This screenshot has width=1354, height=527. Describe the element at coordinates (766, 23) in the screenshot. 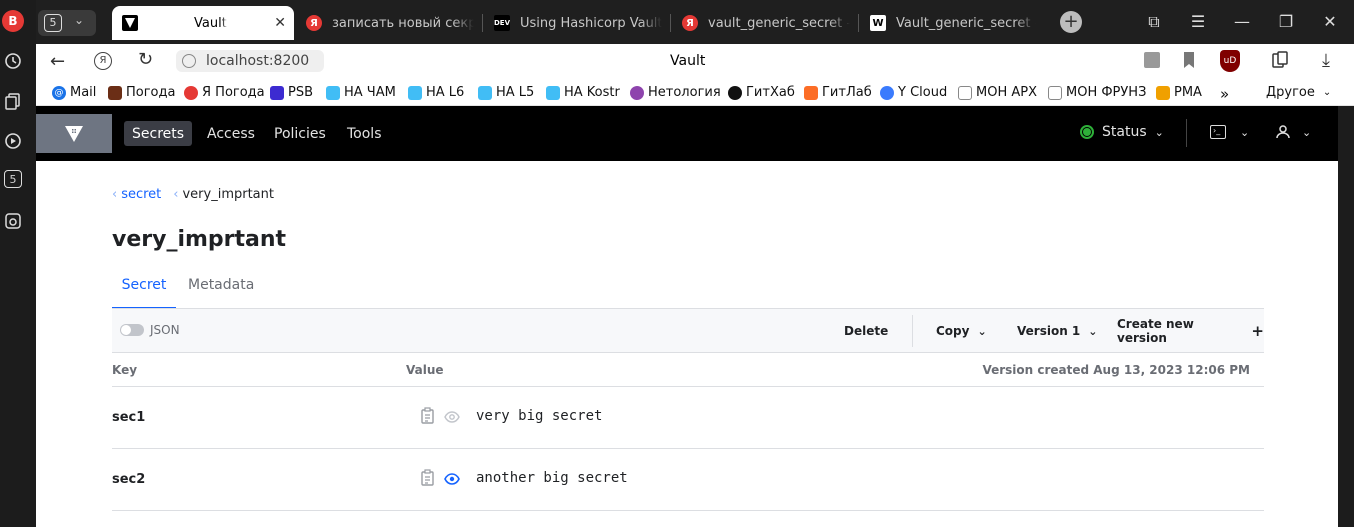

I see `tab-yandex-vault-generic: Я vault_generic_secret —` at that location.